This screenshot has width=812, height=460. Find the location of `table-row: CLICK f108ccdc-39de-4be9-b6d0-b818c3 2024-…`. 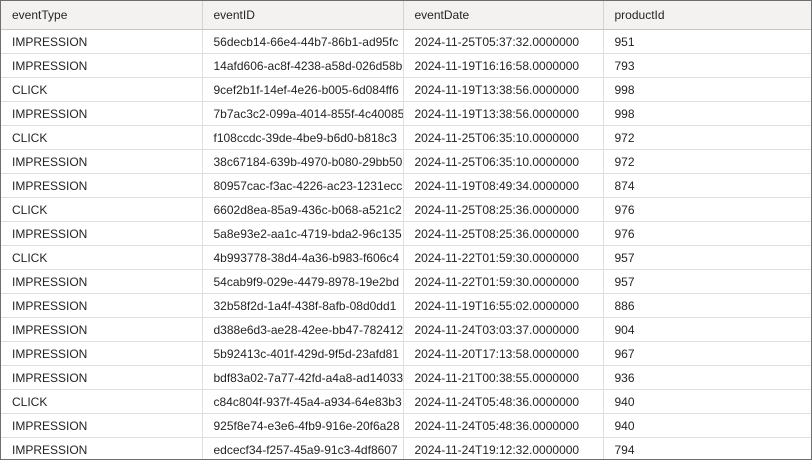

table-row: CLICK f108ccdc-39de-4be9-b6d0-b818c3 2024-… is located at coordinates (406, 137).